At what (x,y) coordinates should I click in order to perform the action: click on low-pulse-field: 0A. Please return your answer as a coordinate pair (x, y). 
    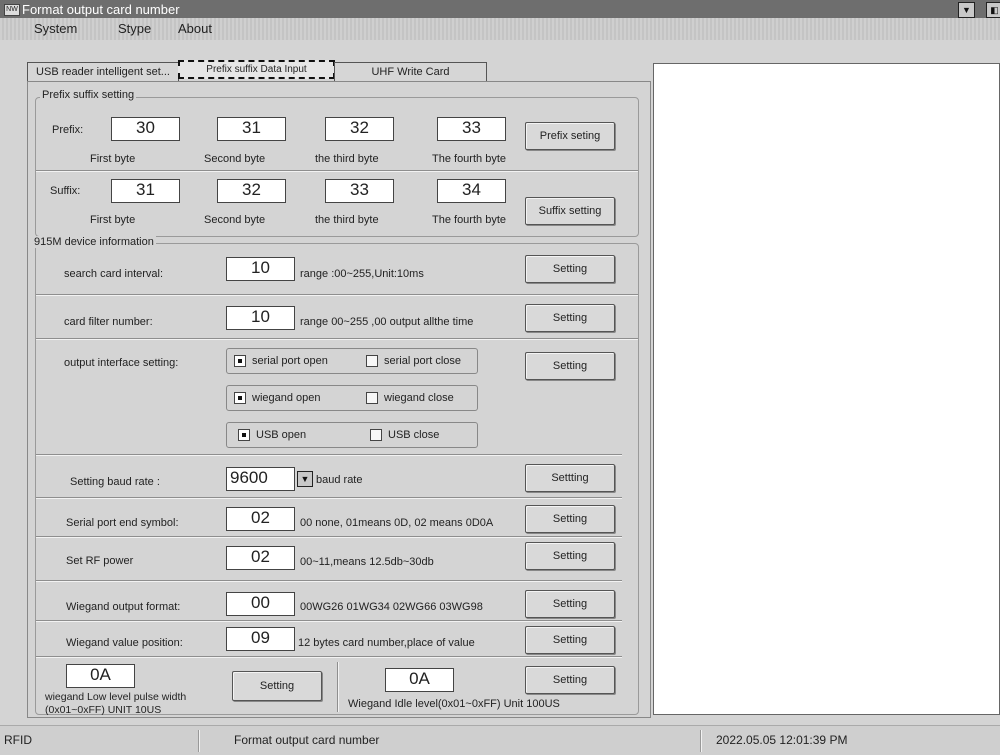
    Looking at the image, I should click on (100, 676).